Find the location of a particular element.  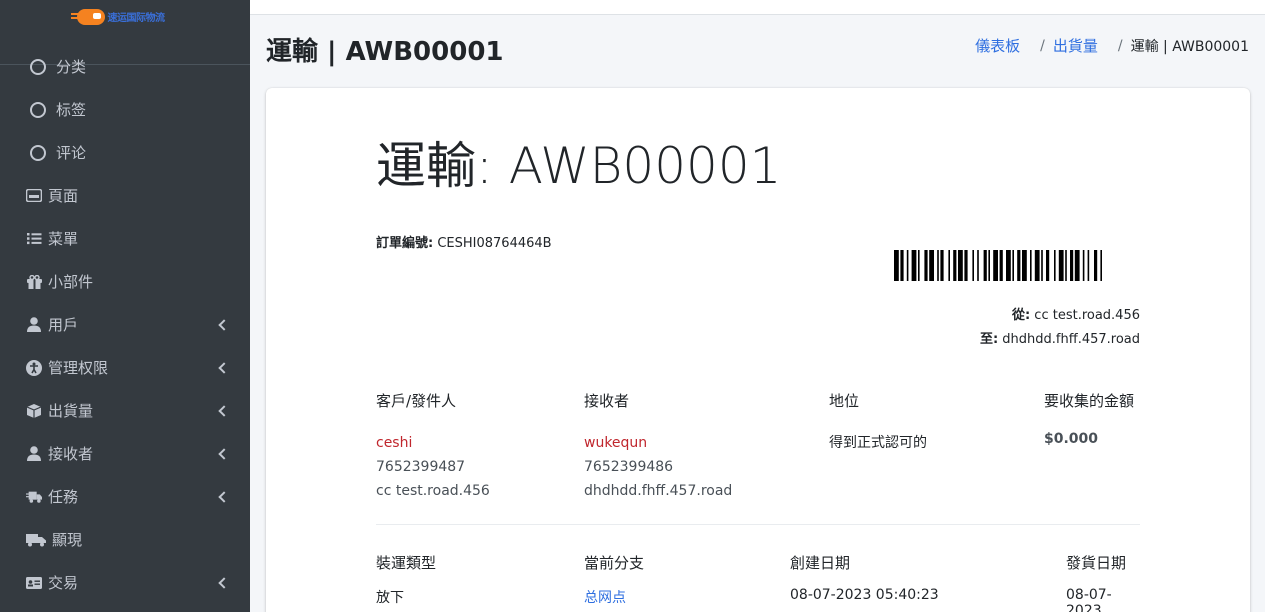

sidebar-item-label: 接收者 is located at coordinates (71, 454).